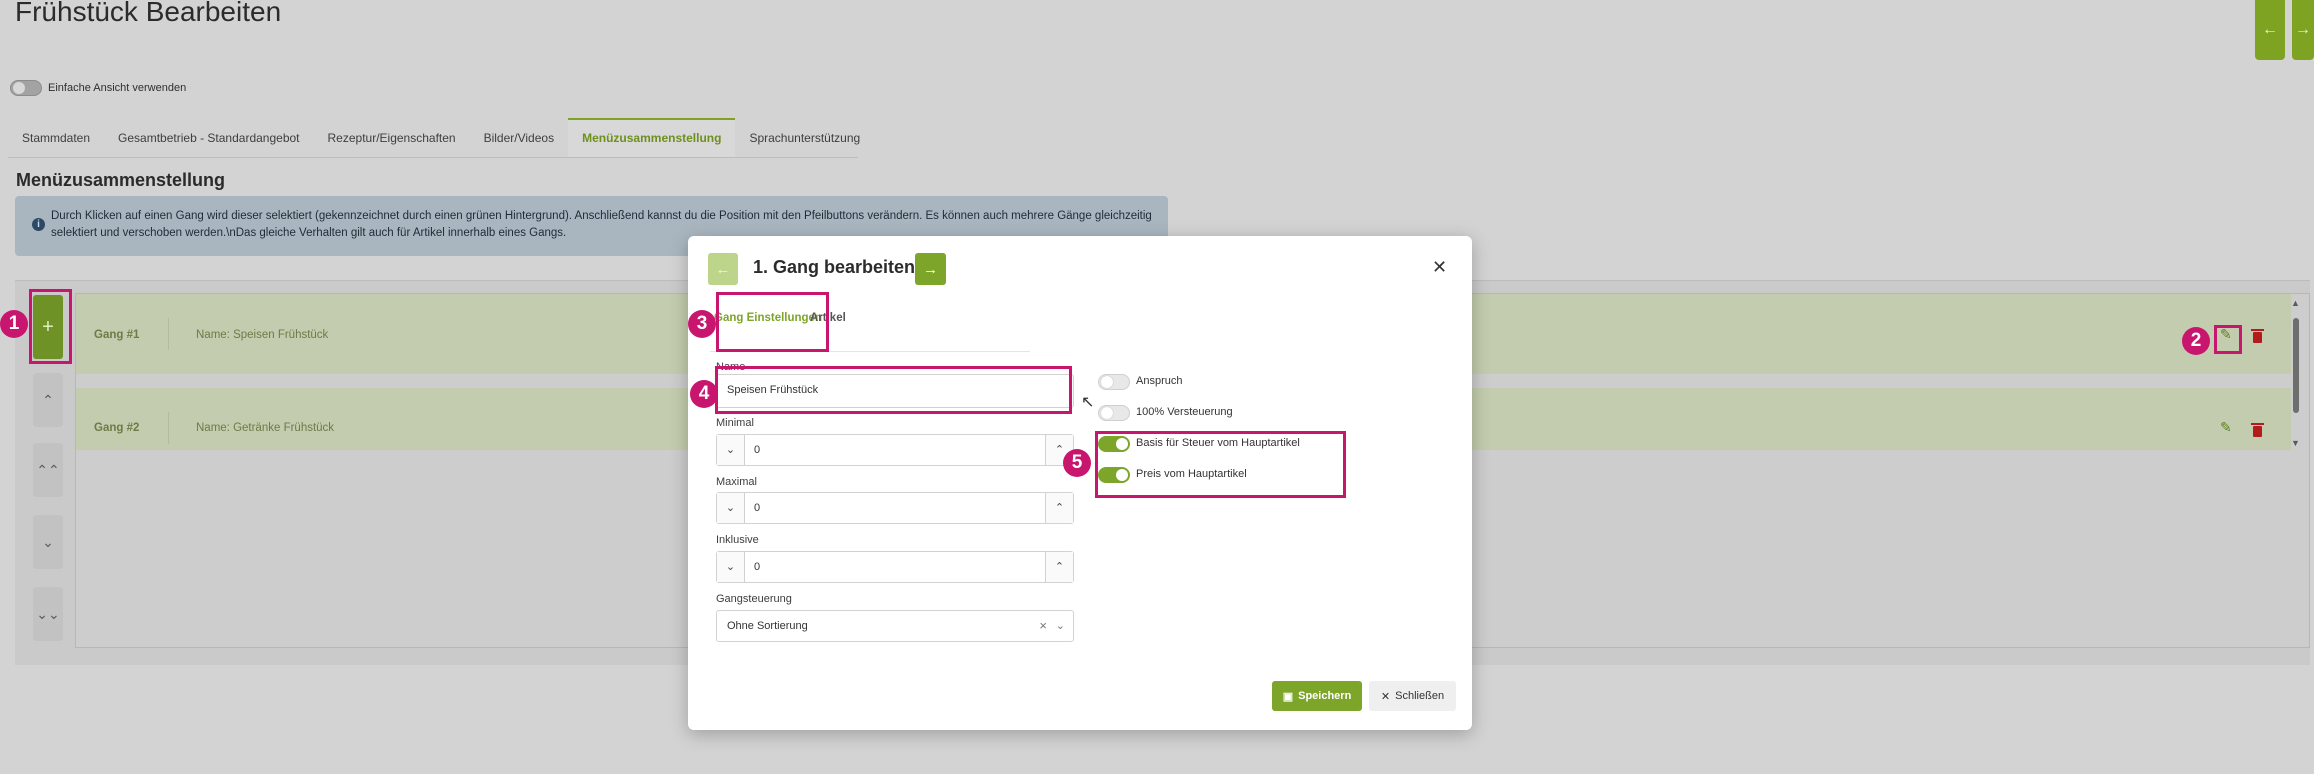 The width and height of the screenshot is (2314, 774). I want to click on move-top-button: ⌃⌃, so click(48, 470).